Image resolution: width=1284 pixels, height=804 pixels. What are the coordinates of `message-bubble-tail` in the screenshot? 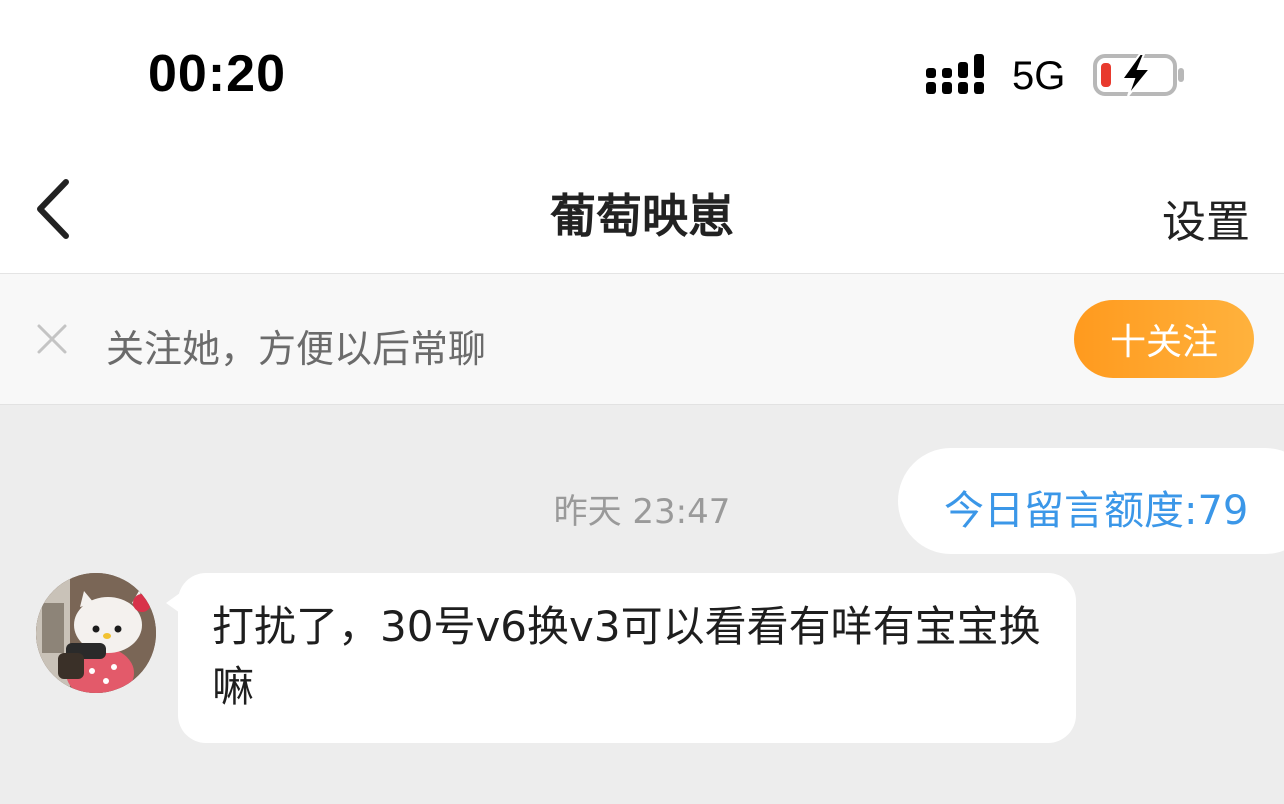 It's located at (173, 603).